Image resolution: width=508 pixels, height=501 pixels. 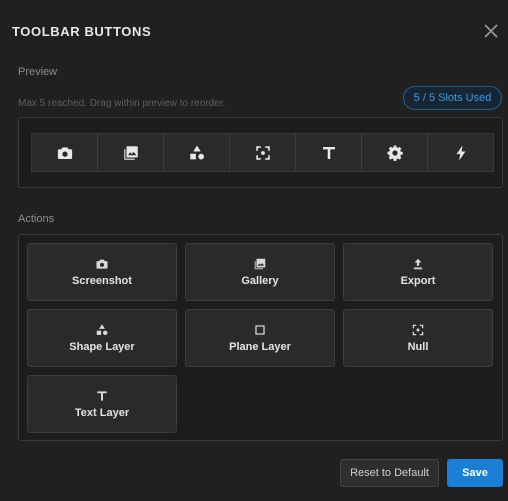 What do you see at coordinates (418, 272) in the screenshot?
I see `action-export: Export` at bounding box center [418, 272].